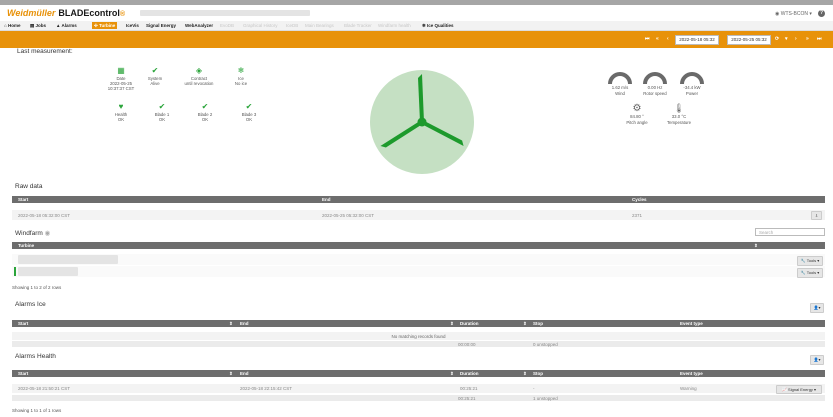 The width and height of the screenshot is (833, 417). I want to click on search-input: Search, so click(790, 232).